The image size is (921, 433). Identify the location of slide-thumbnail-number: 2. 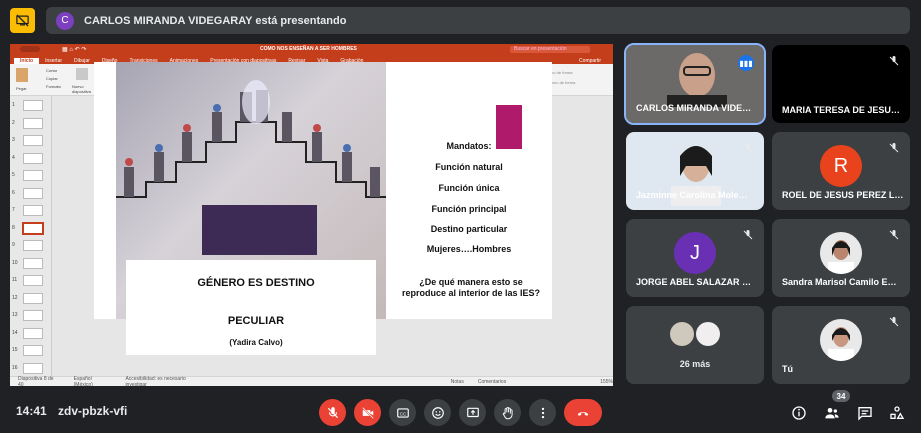
(13, 122).